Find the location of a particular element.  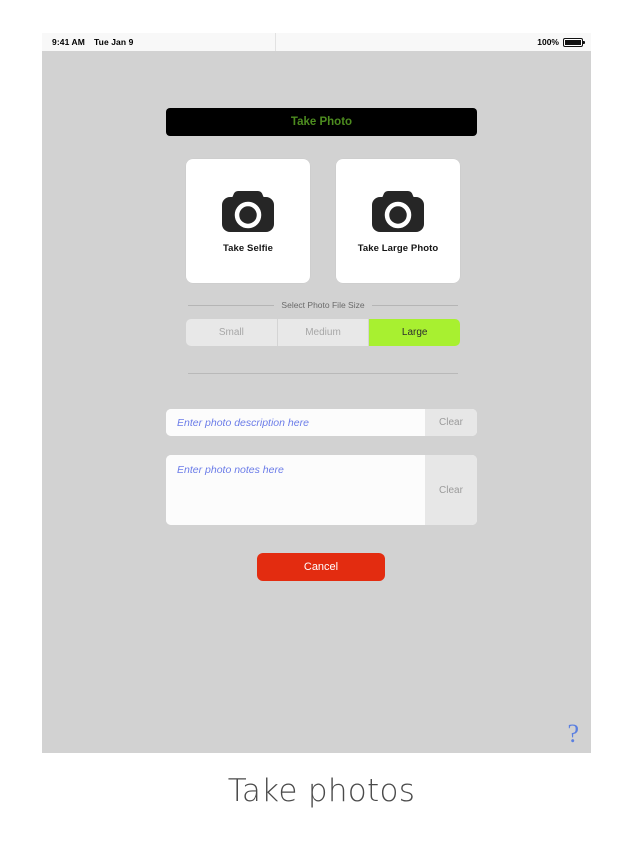

status-bar: 9:41 AM Tue Jan 9 100% is located at coordinates (316, 42).